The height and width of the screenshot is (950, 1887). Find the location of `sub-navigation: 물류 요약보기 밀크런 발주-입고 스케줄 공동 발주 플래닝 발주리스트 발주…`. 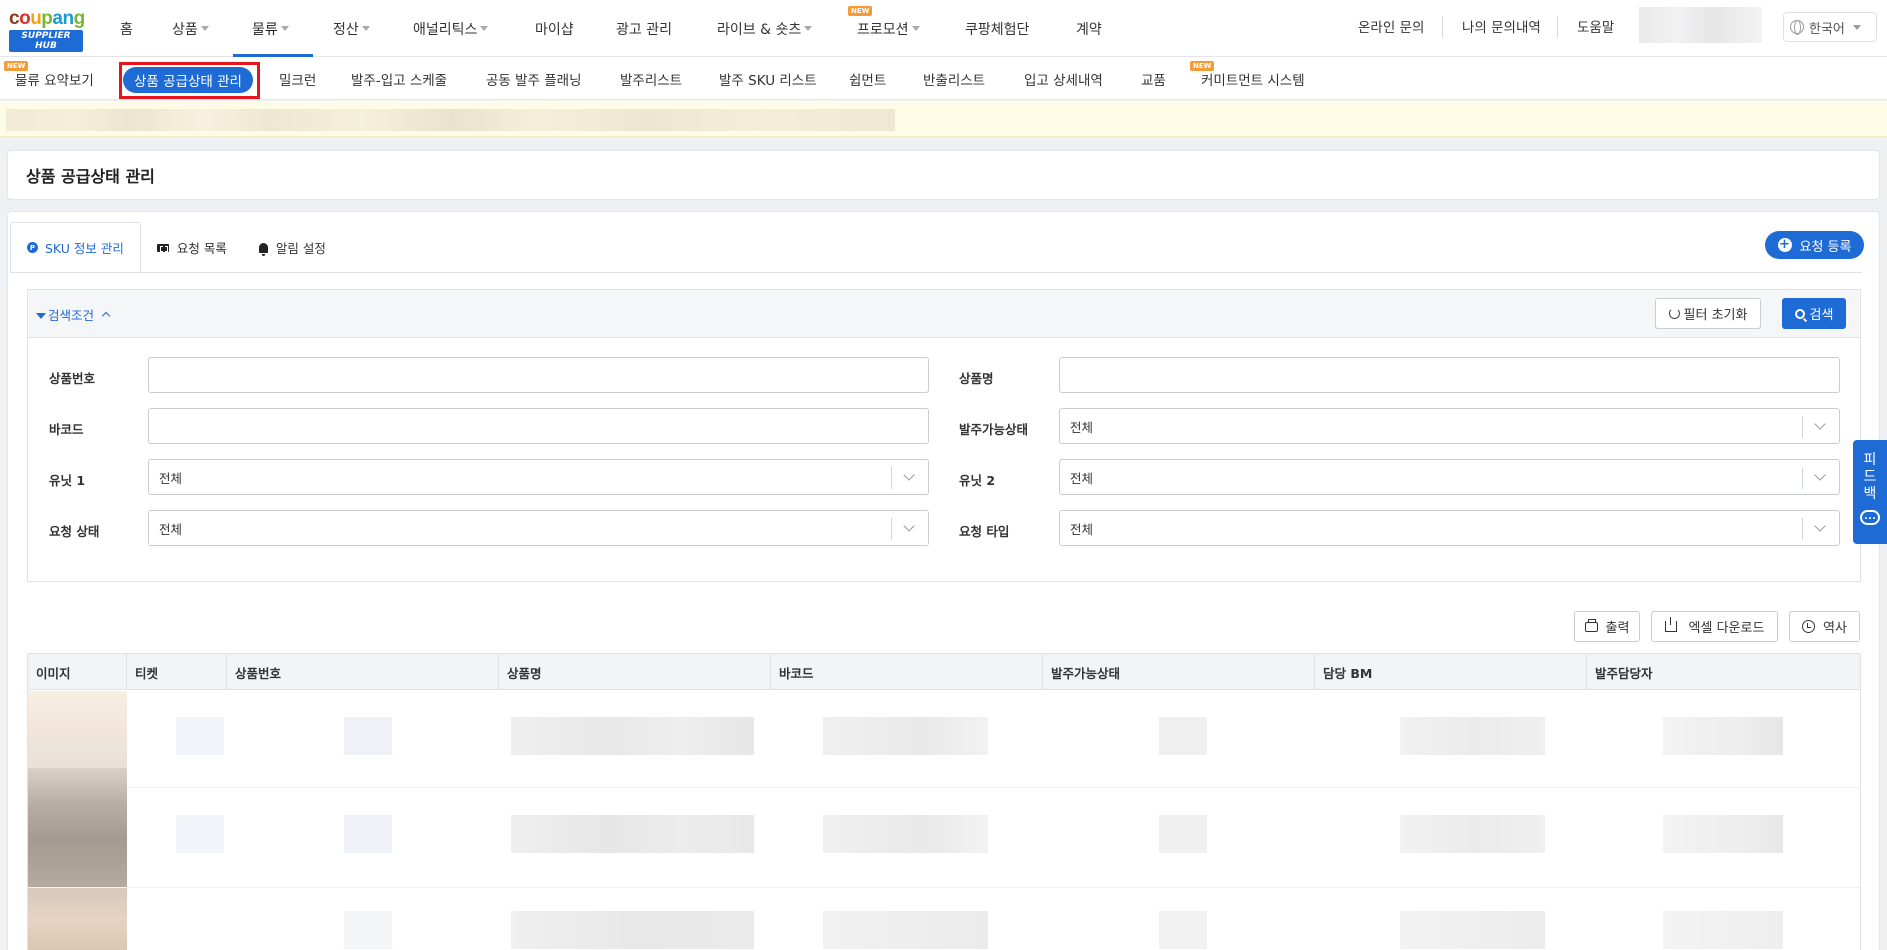

sub-navigation: 물류 요약보기 밀크런 발주-입고 스케줄 공동 발주 플래닝 발주리스트 발주… is located at coordinates (943, 78).